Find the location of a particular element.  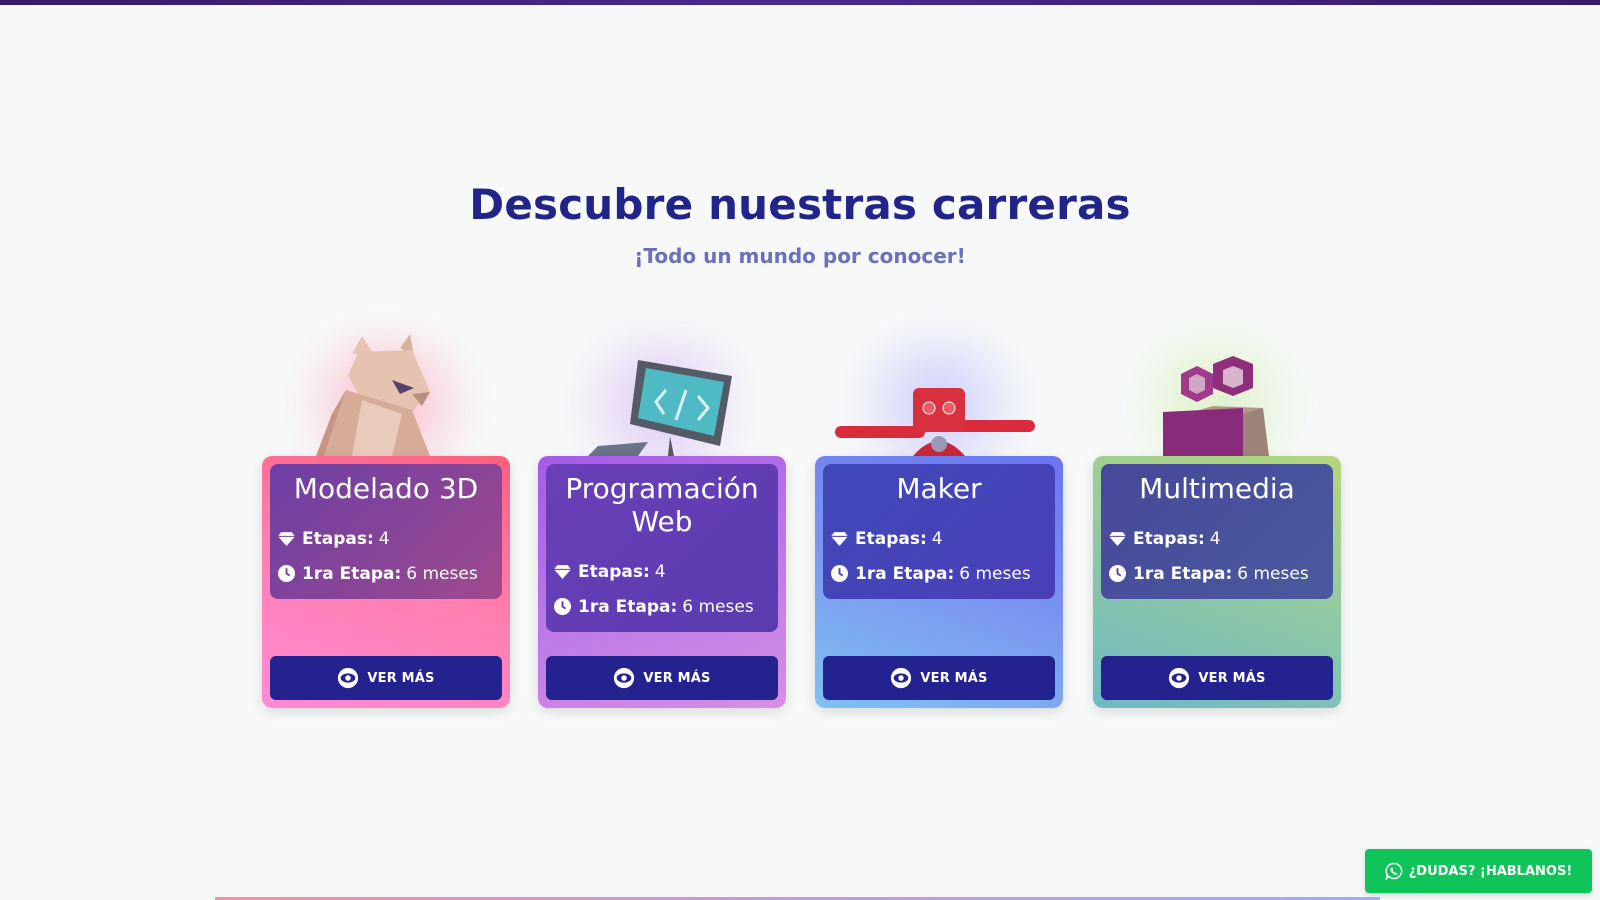

section-subtitle: ¡Todo un mundo por conocer! is located at coordinates (800, 256).